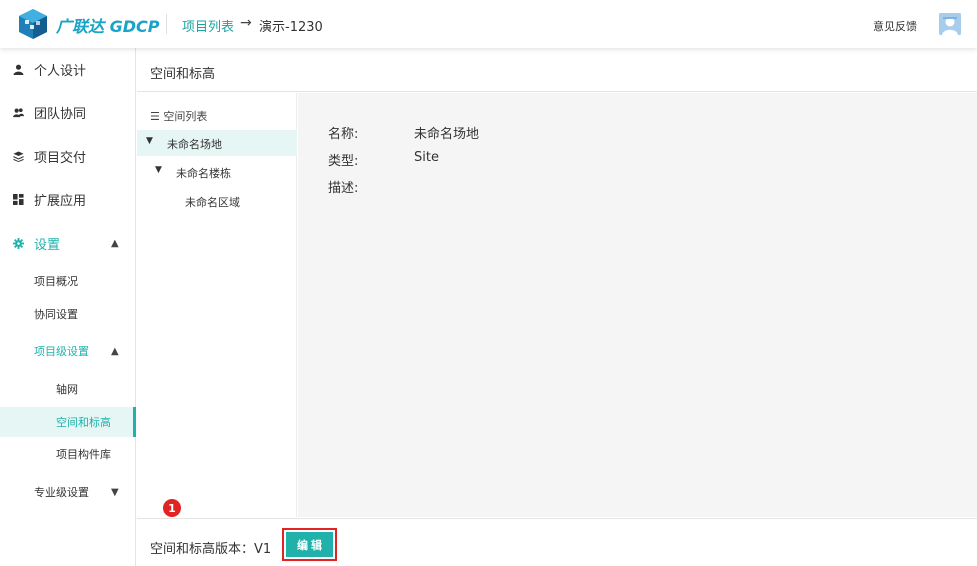  Describe the element at coordinates (47, 245) in the screenshot. I see `sidebar-item-label: 设置` at that location.